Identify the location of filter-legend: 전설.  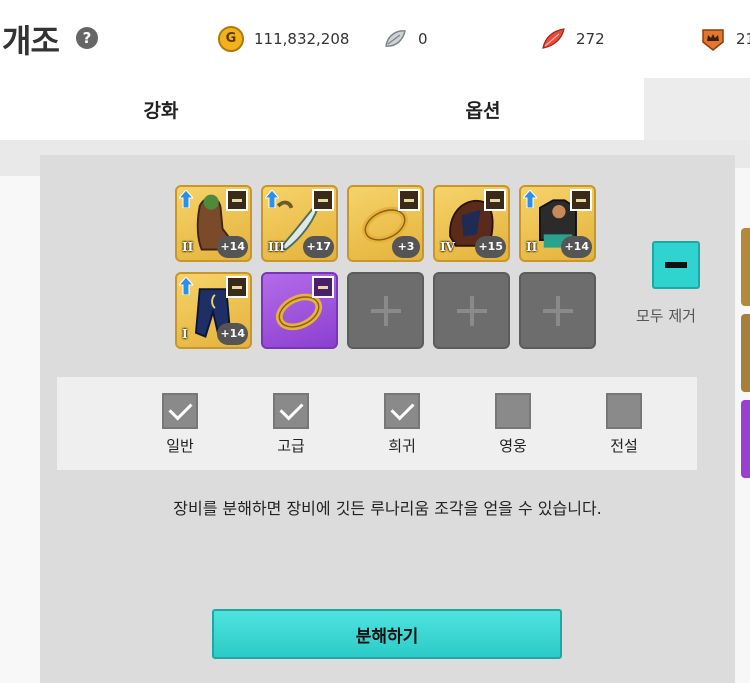
(624, 424).